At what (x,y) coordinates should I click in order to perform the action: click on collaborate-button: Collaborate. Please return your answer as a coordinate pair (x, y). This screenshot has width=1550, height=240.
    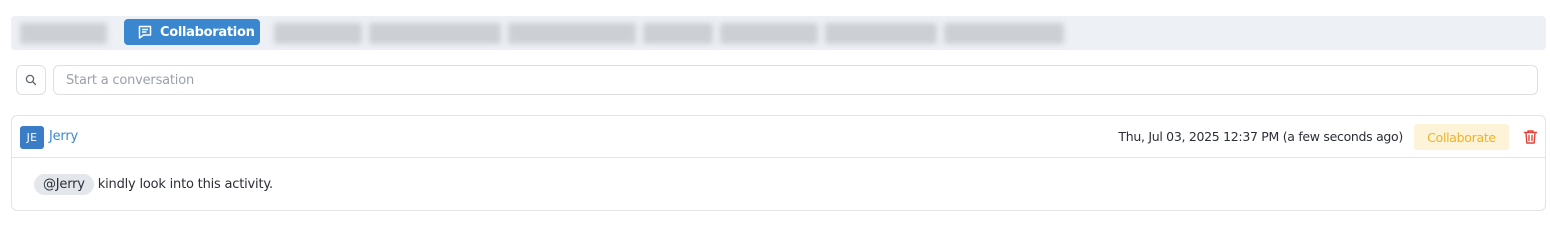
    Looking at the image, I should click on (1461, 137).